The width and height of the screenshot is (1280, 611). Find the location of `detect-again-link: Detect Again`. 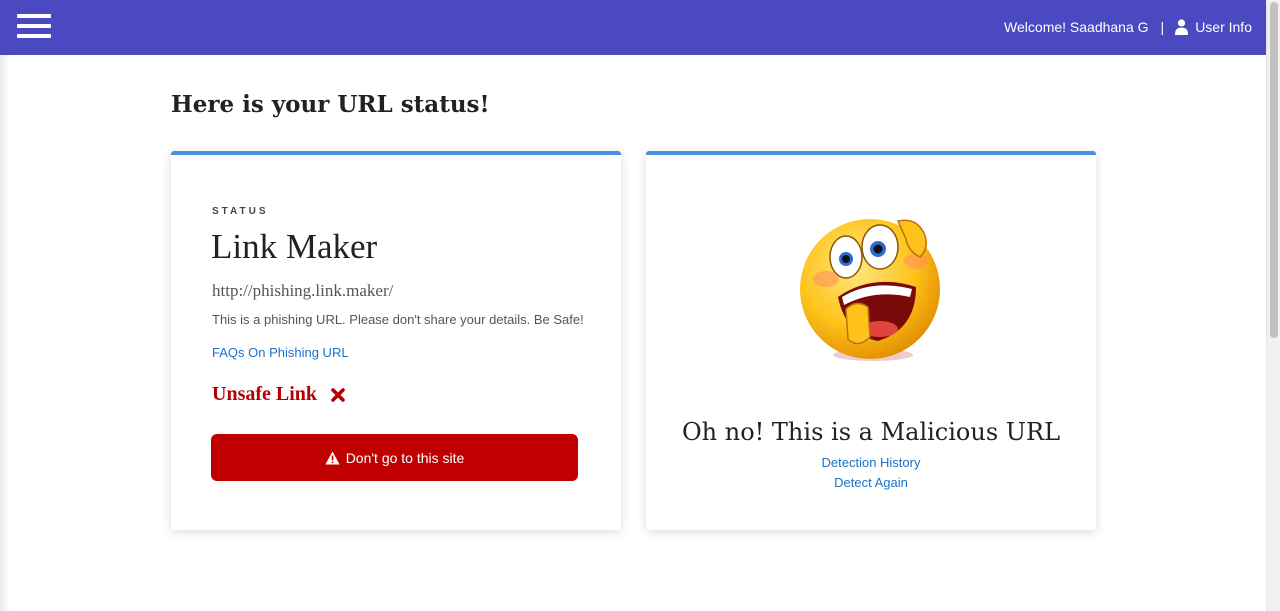

detect-again-link: Detect Again is located at coordinates (871, 482).